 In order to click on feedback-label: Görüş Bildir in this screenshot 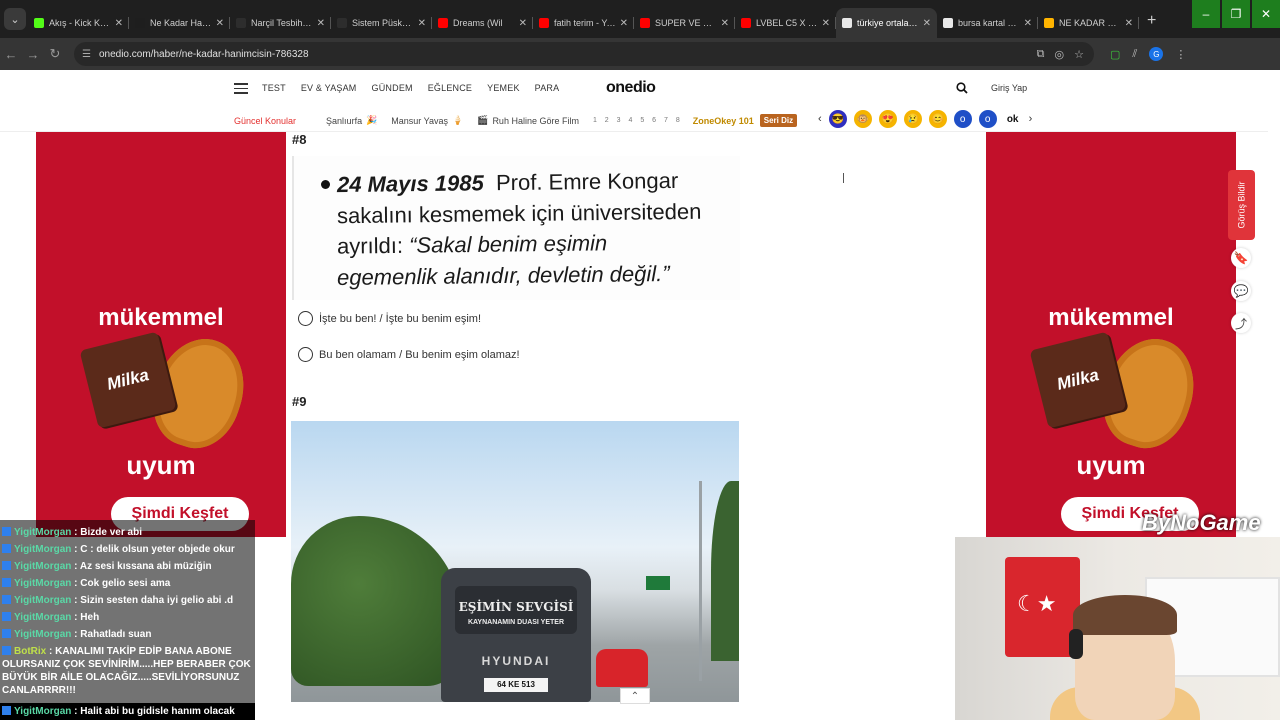, I will do `click(1241, 205)`.